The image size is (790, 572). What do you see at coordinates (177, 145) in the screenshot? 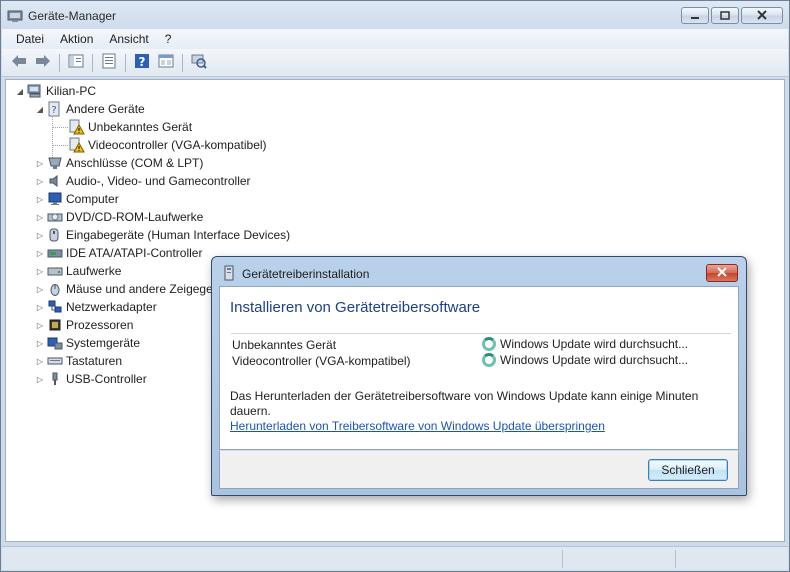
I see `tree-item-label: Videocontroller (VGA-kompatibel)` at bounding box center [177, 145].